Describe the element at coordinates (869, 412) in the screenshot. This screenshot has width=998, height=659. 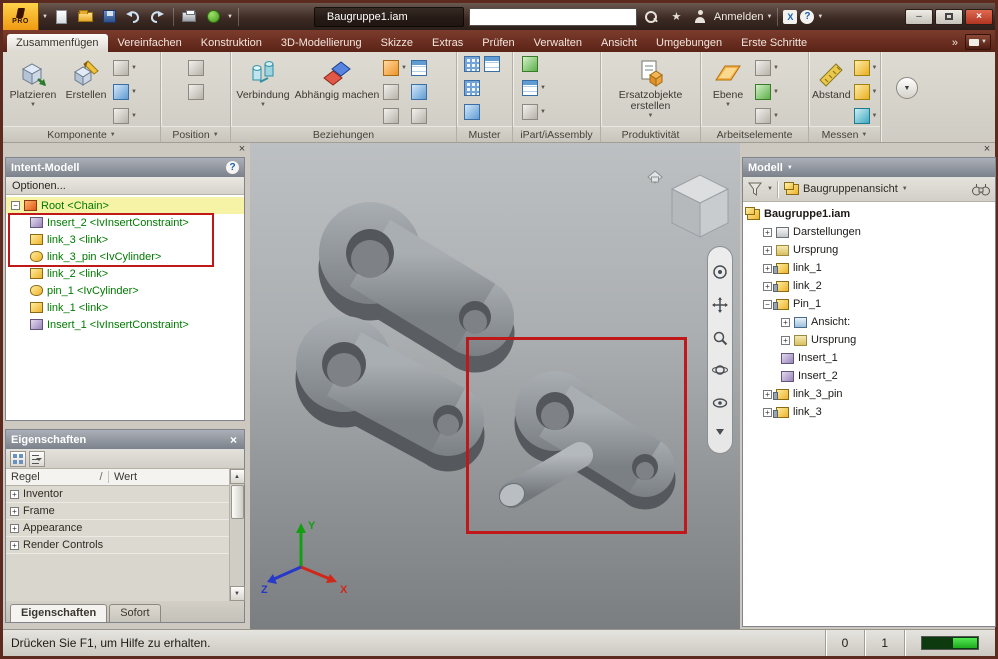
I see `model-tree-item-link3: + link_3` at that location.